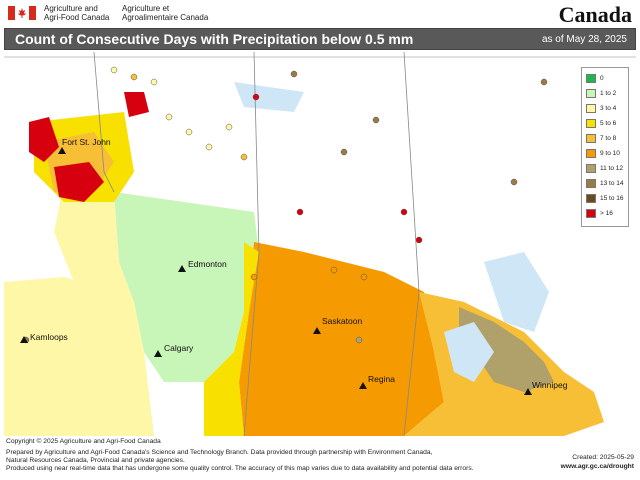  I want to click on legend-label: 13 to 14, so click(612, 183).